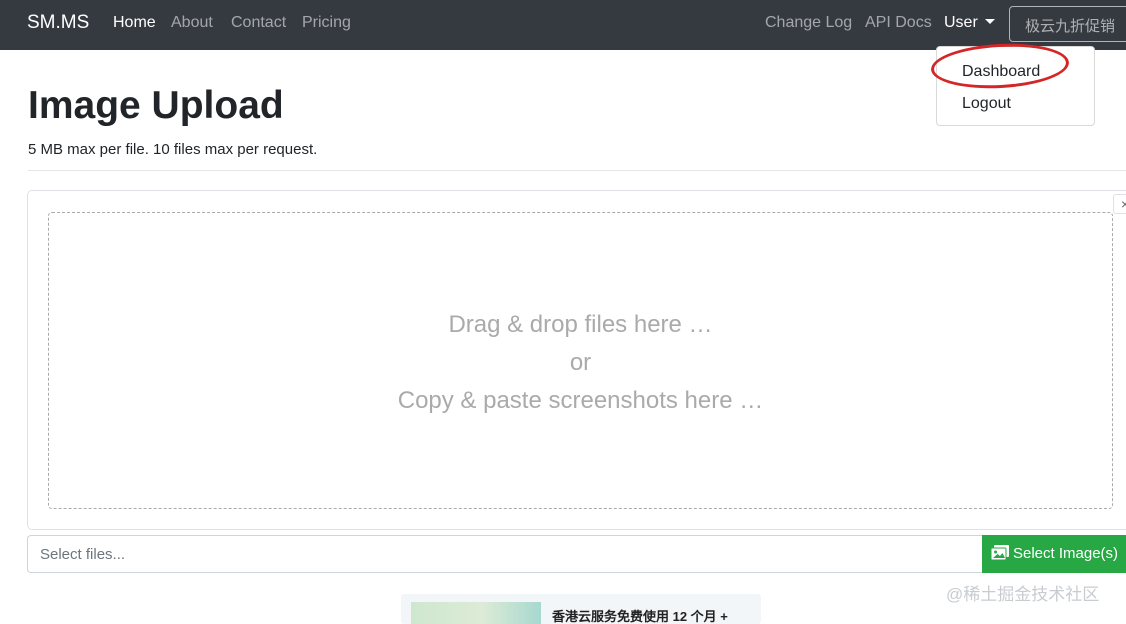  Describe the element at coordinates (1067, 24) in the screenshot. I see `promo-button: 极云九折促销` at that location.